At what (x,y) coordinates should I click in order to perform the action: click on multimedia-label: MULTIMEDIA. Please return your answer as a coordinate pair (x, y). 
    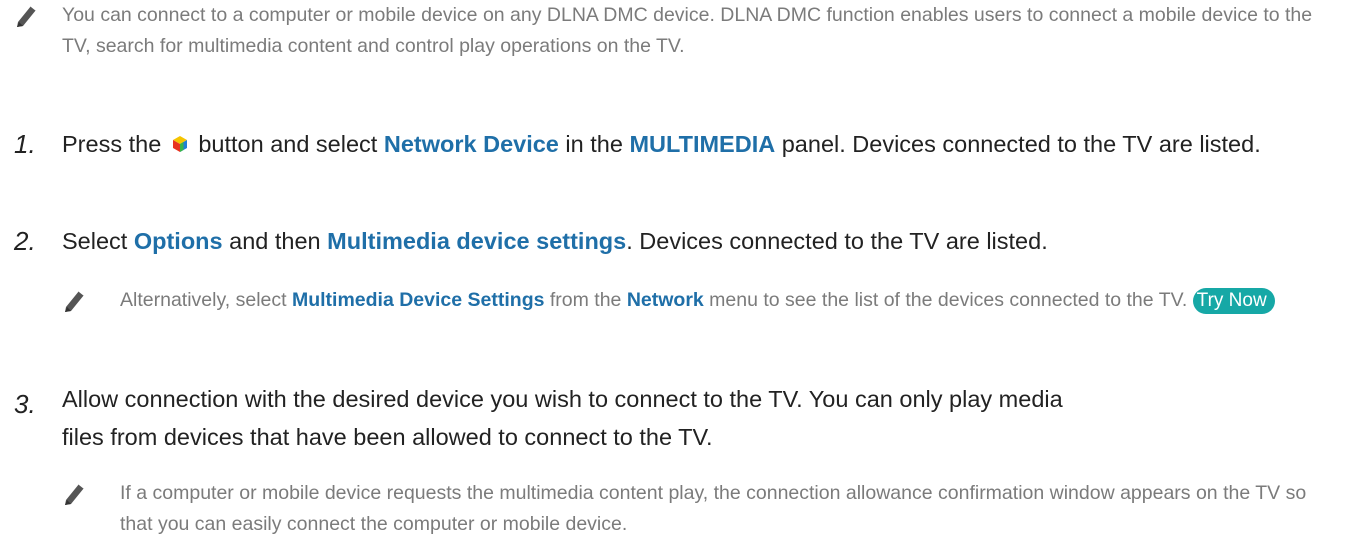
    Looking at the image, I should click on (702, 144).